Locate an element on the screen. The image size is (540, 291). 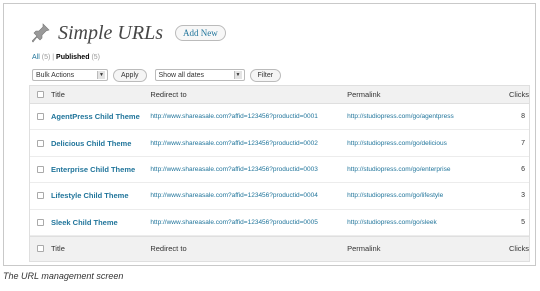
page-header: Simple URLs Add New is located at coordinates (128, 33).